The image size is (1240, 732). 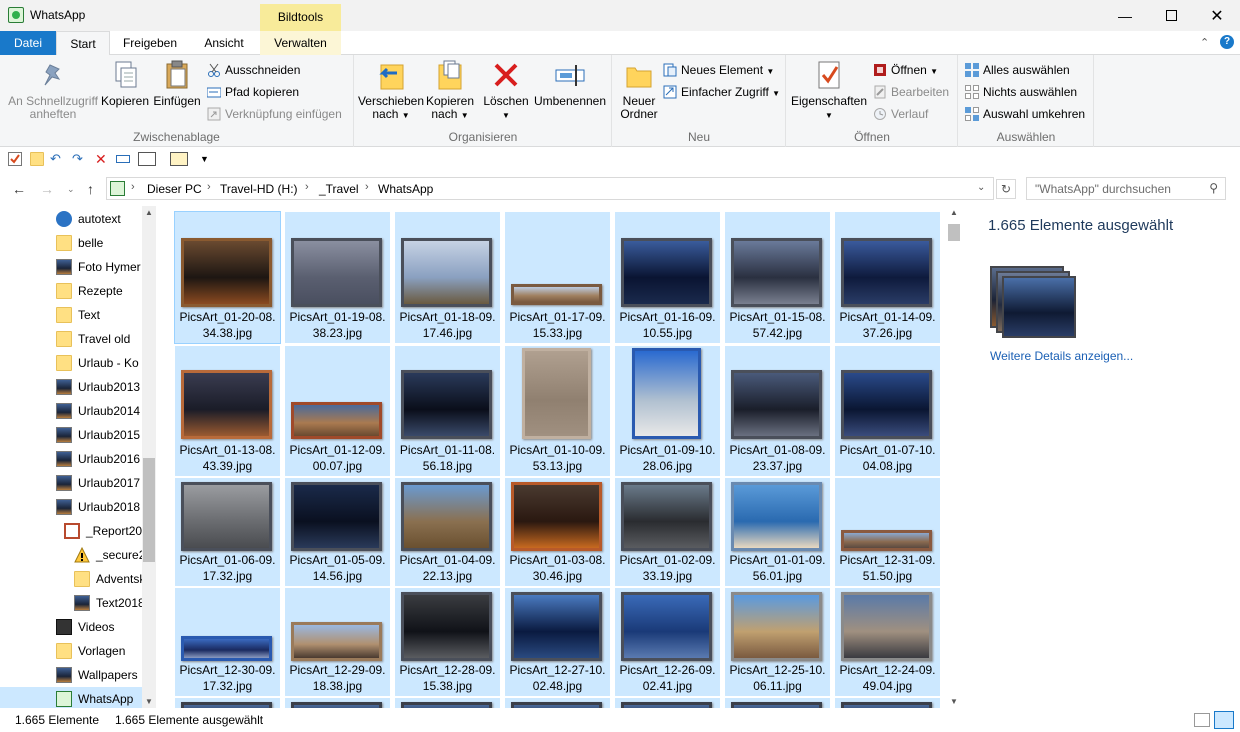 I want to click on help-icon: ?, so click(x=1227, y=42).